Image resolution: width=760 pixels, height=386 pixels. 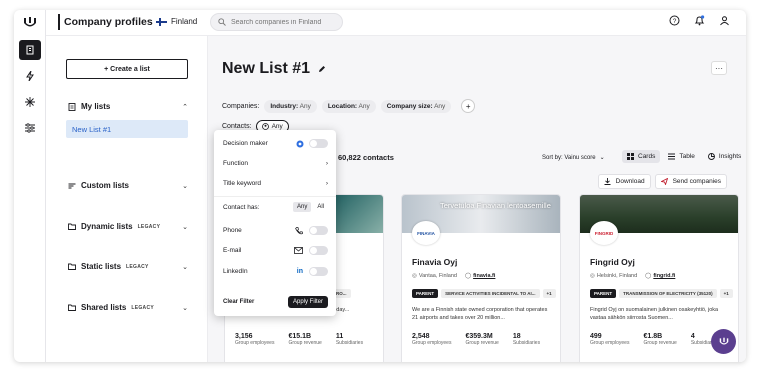 I want to click on tab-table: Table, so click(x=681, y=156).